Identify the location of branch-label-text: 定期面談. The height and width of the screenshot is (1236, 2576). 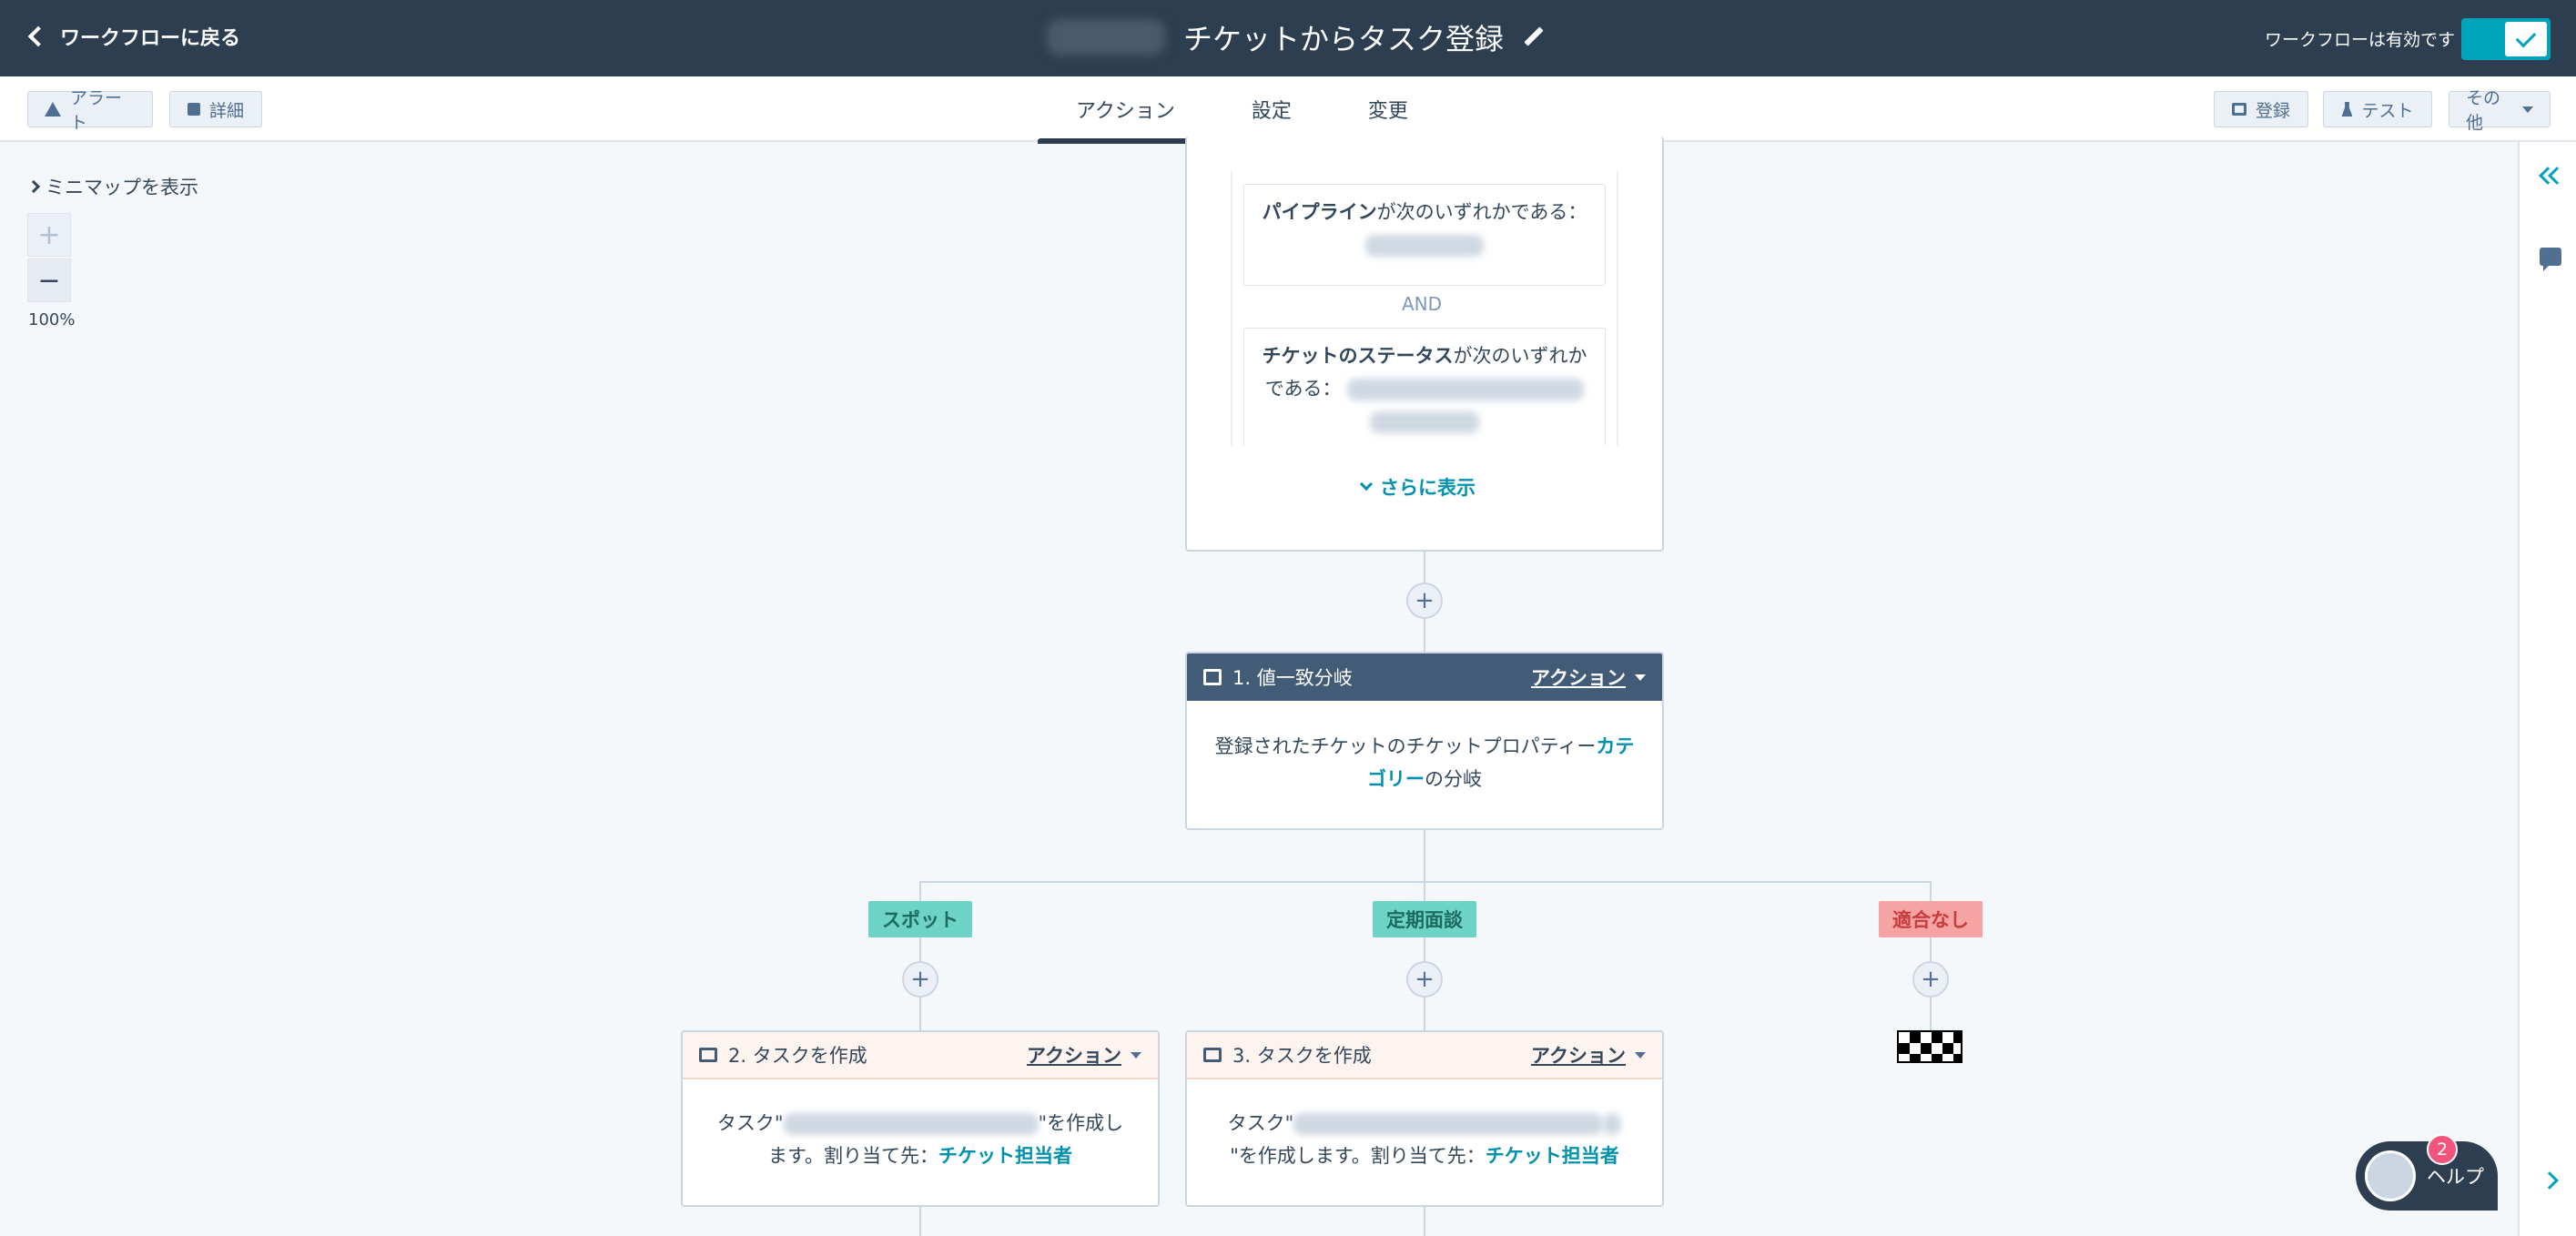
(1424, 920).